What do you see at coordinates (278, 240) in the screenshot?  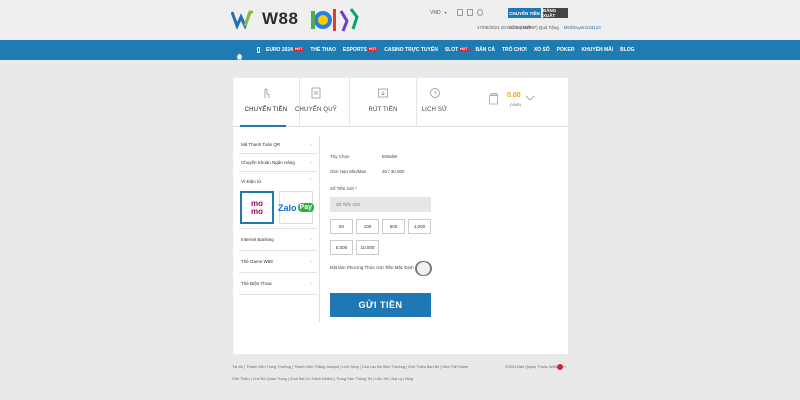 I see `method-internet-banking: Internet Banking ›` at bounding box center [278, 240].